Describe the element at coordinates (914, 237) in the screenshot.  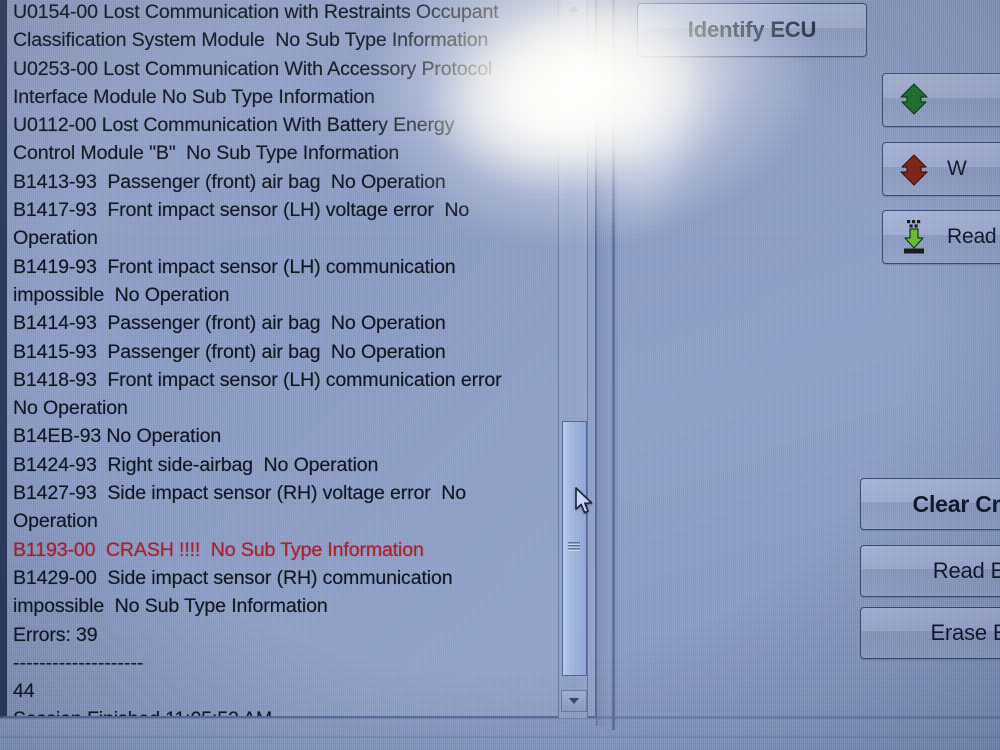
I see `read-ecu-download-icon` at that location.